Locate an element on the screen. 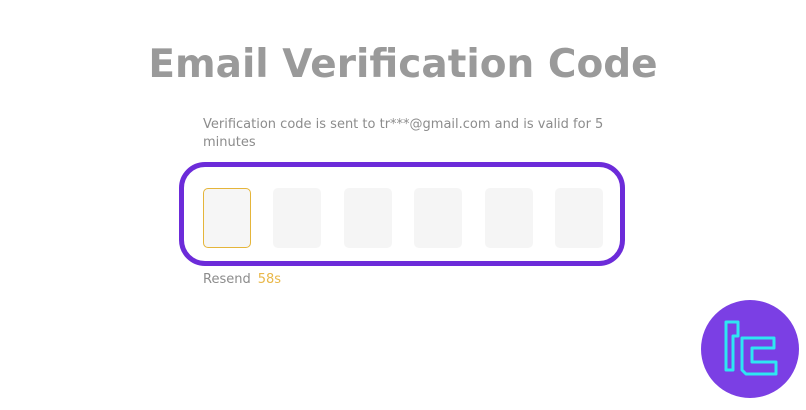 Image resolution: width=806 pixels, height=410 pixels. resend-row: Resend 58s is located at coordinates (242, 280).